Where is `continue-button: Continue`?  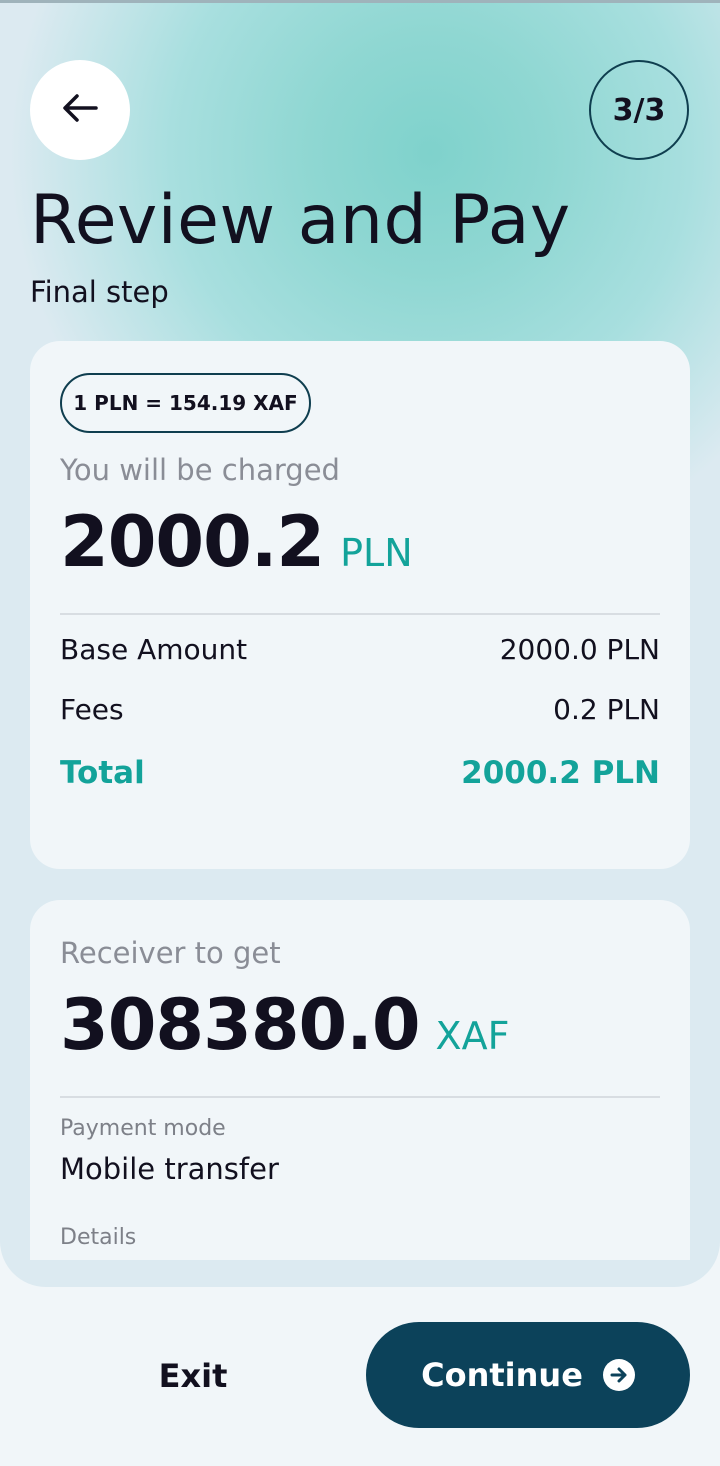
continue-button: Continue is located at coordinates (528, 1375).